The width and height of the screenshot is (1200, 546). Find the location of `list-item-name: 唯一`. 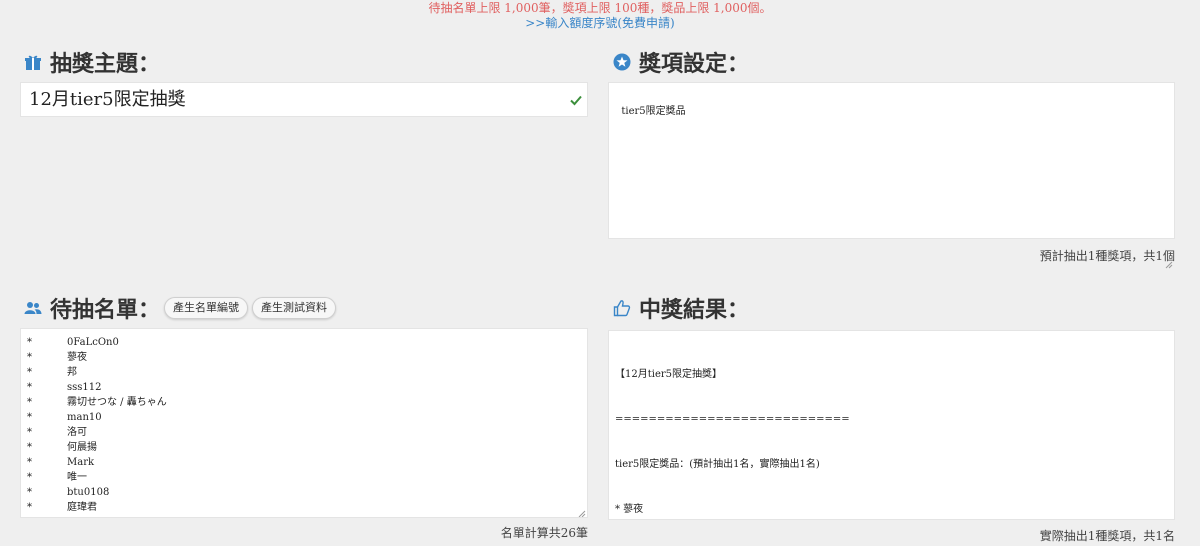

list-item-name: 唯一 is located at coordinates (77, 477).